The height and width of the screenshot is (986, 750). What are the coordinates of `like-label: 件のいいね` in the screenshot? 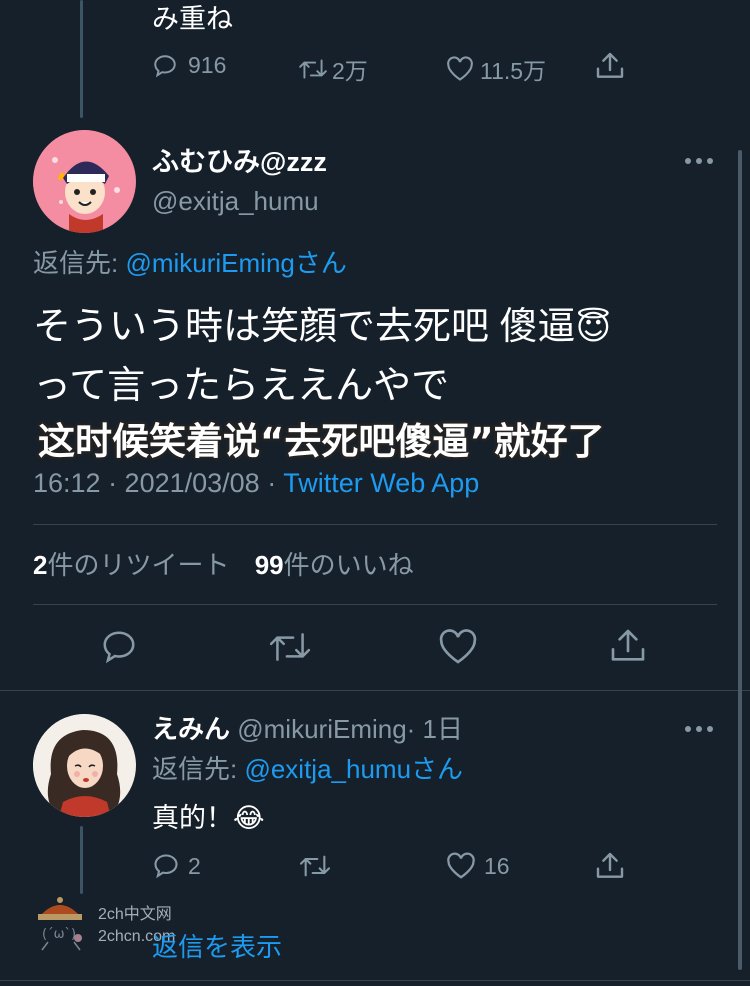 It's located at (348, 565).